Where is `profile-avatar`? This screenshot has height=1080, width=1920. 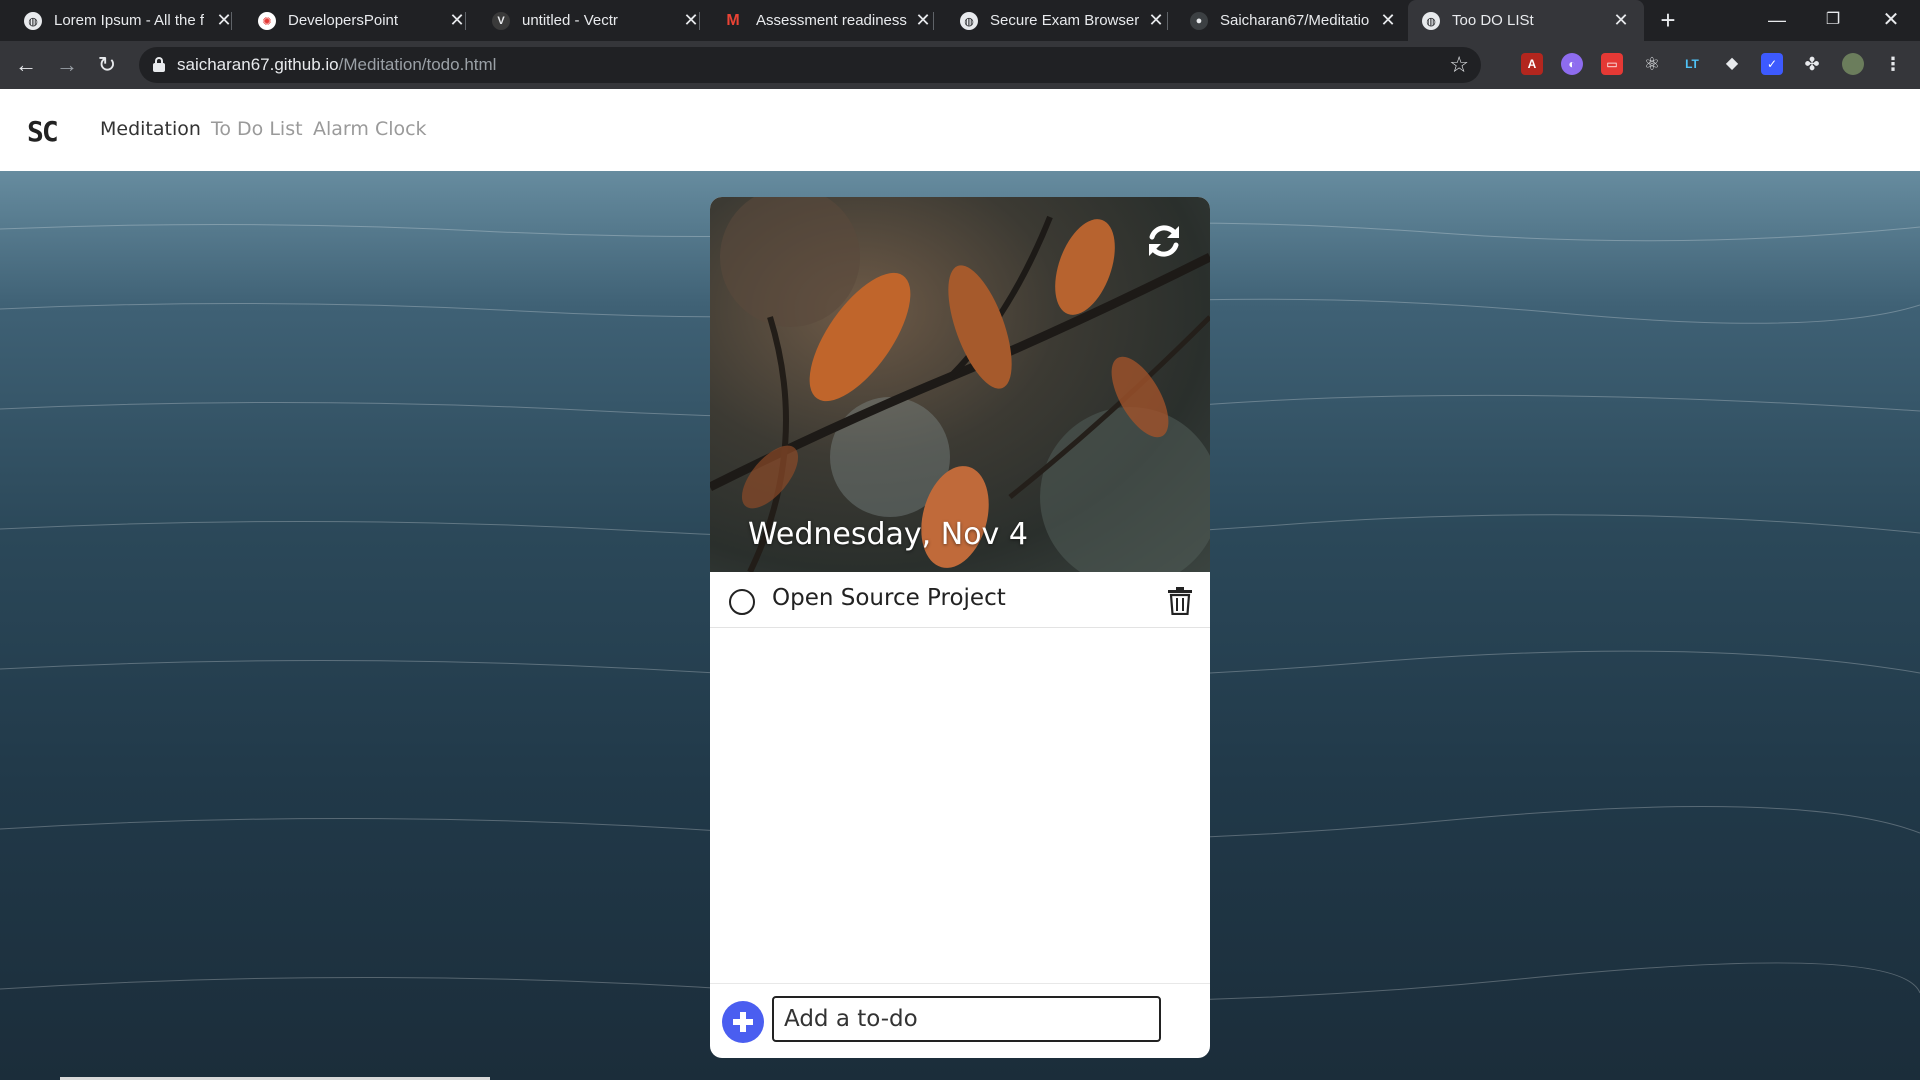 profile-avatar is located at coordinates (1853, 64).